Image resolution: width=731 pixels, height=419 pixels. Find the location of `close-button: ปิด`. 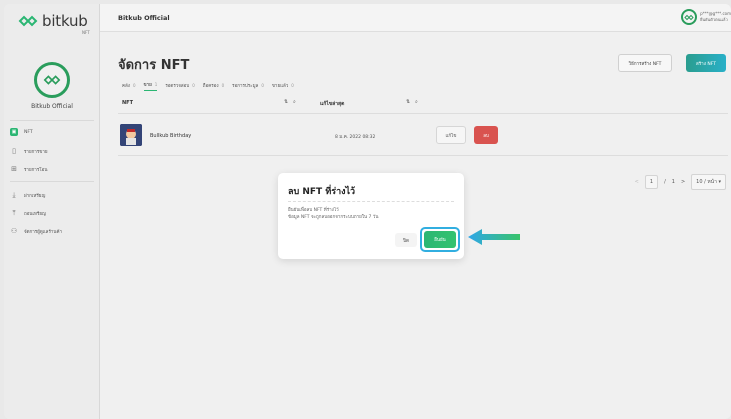

close-button: ปิด is located at coordinates (406, 240).